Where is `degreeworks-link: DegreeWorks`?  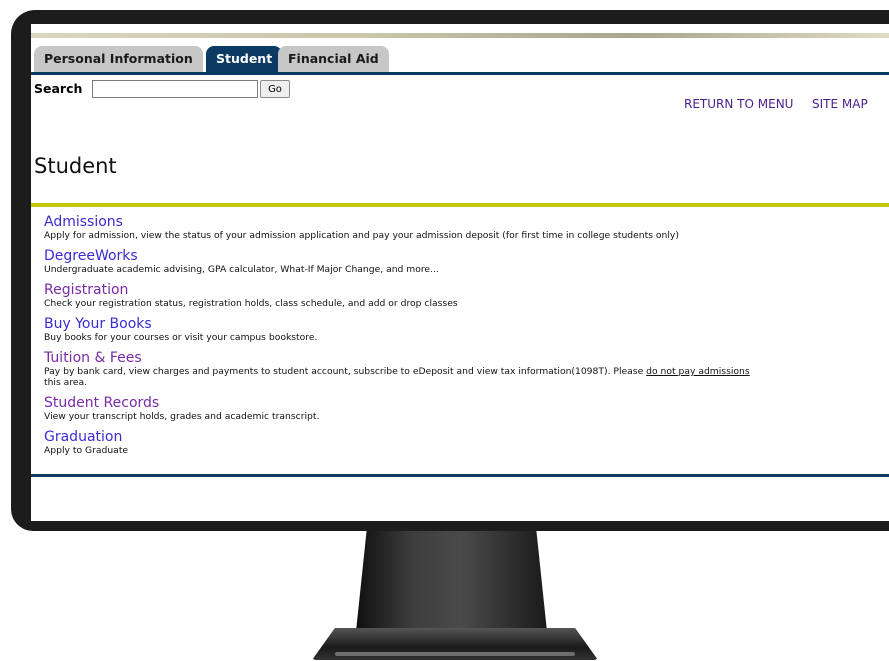
degreeworks-link: DegreeWorks is located at coordinates (466, 256).